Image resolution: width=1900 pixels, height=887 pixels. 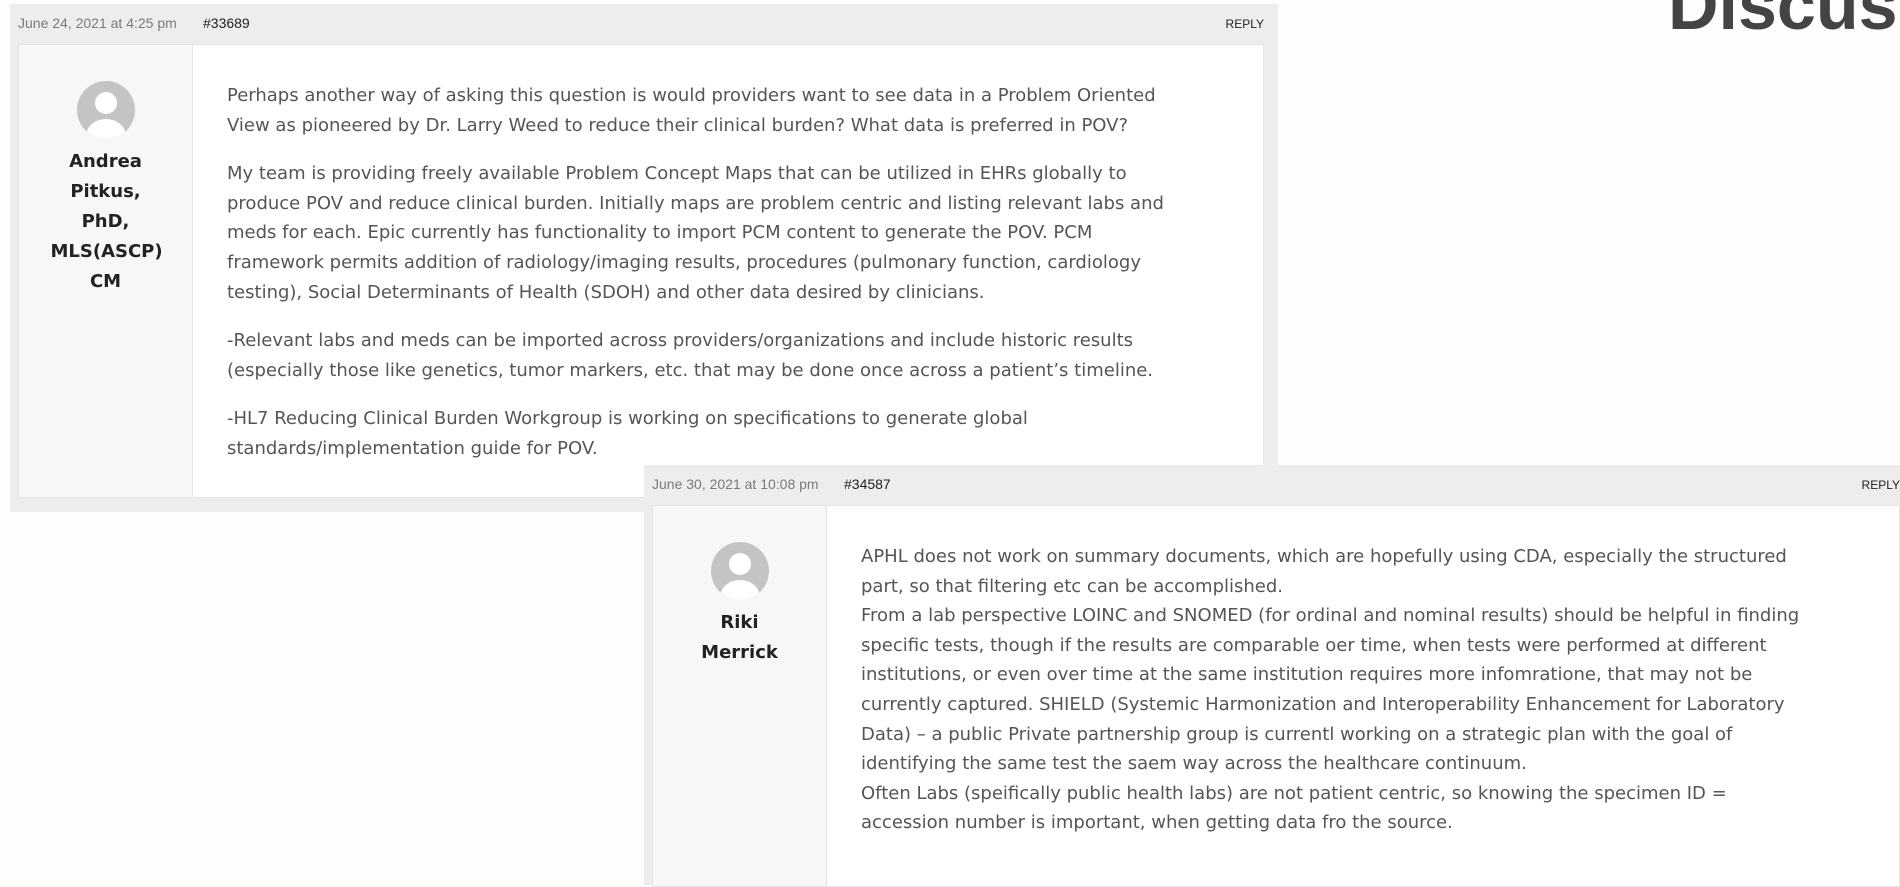 I want to click on reply-permalink: #33689, so click(x=226, y=23).